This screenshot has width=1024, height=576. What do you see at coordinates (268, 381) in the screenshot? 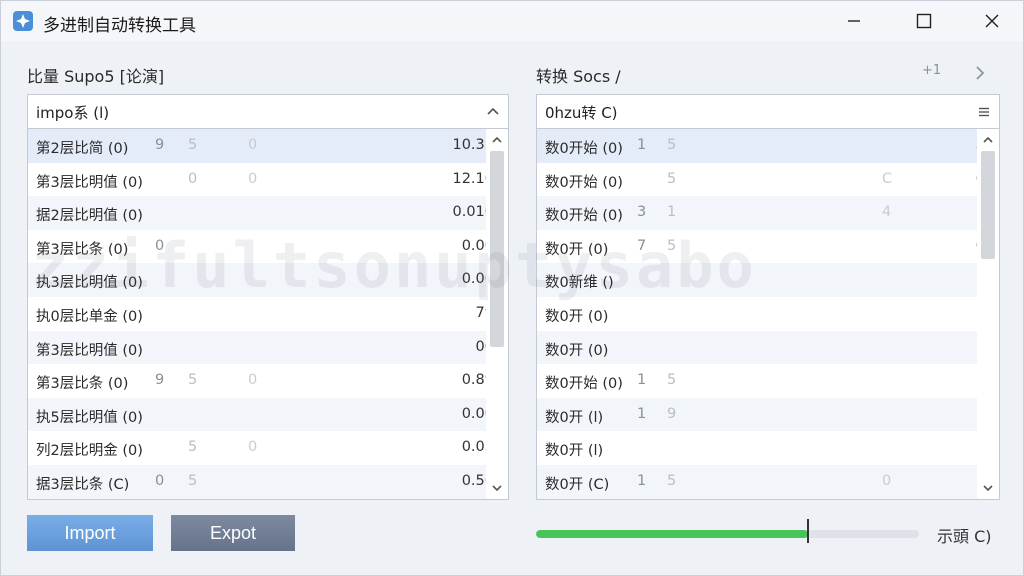
I see `list-item: 第3层比条 (0) 9 5 0 0.89` at bounding box center [268, 381].